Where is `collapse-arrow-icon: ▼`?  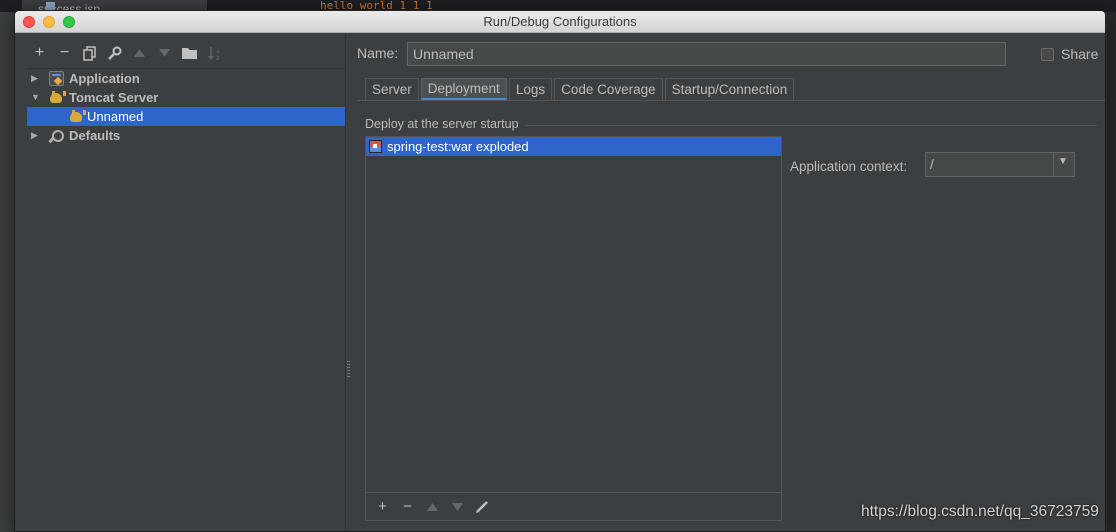 collapse-arrow-icon: ▼ is located at coordinates (35, 97).